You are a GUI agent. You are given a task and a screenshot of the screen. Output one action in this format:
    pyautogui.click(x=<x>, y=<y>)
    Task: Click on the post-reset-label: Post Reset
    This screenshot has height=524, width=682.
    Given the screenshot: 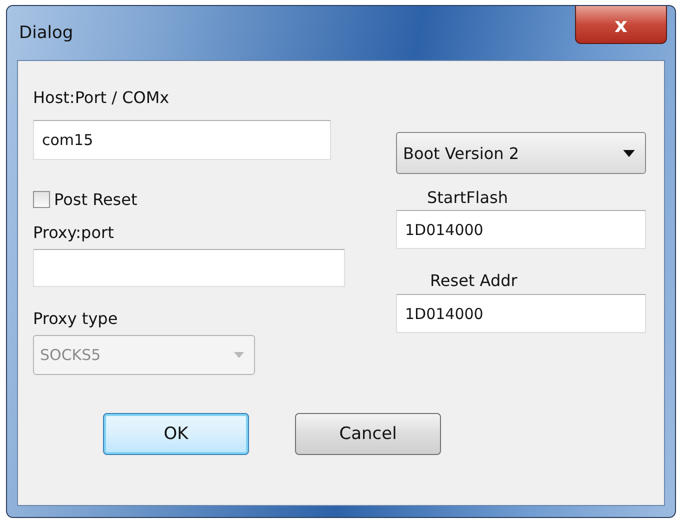 What is the action you would take?
    pyautogui.click(x=96, y=199)
    